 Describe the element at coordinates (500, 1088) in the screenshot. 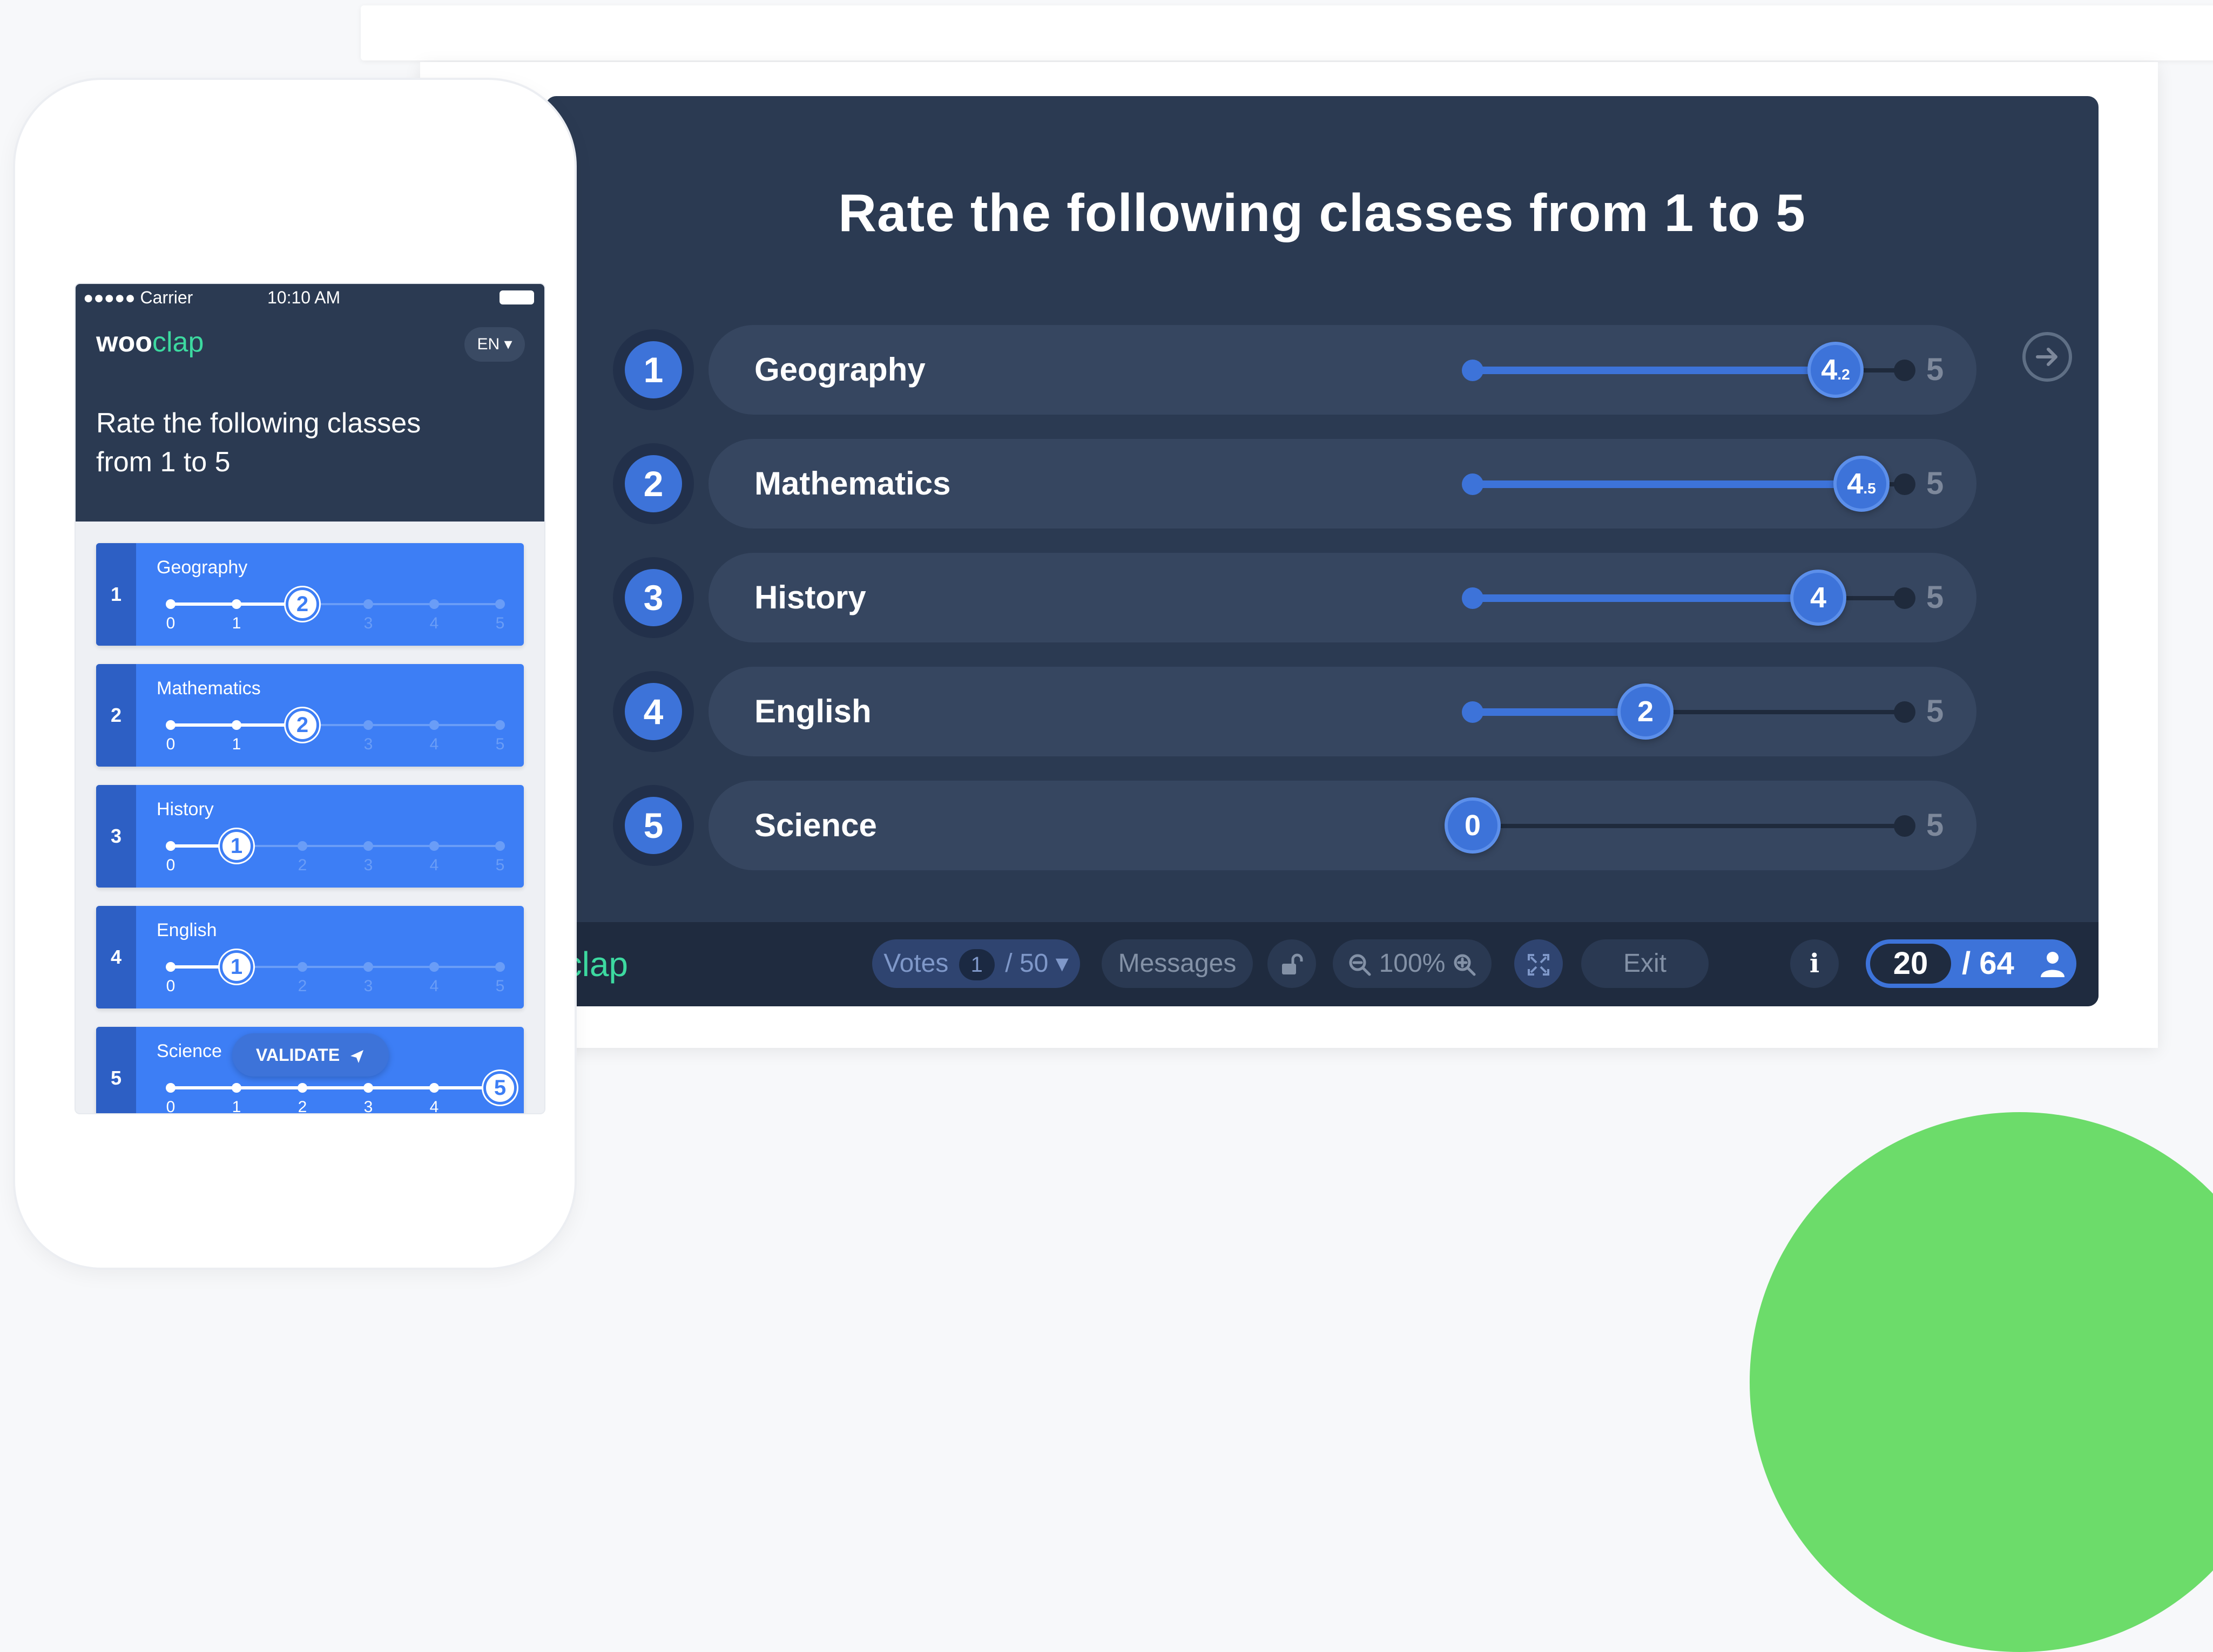

I see `card-slider-handle: 5` at that location.